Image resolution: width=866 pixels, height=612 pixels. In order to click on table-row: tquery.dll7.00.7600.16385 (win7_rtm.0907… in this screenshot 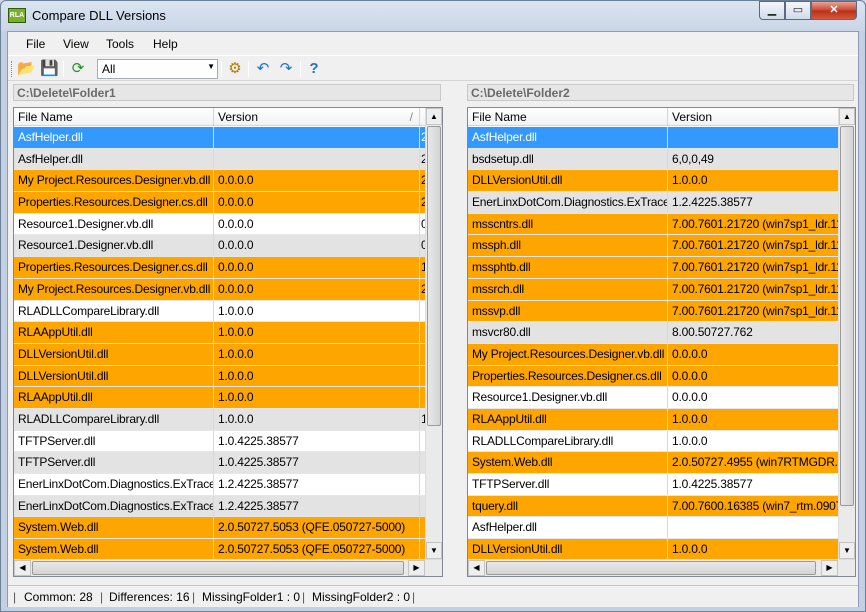, I will do `click(653, 506)`.